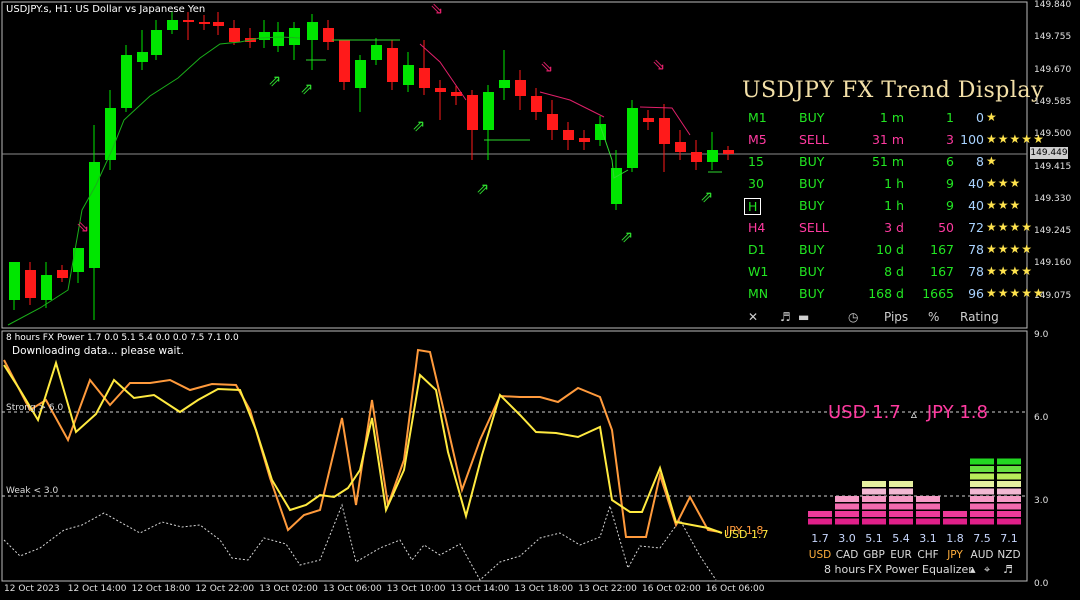  What do you see at coordinates (820, 555) in the screenshot?
I see `equalizer-currency: USD` at bounding box center [820, 555].